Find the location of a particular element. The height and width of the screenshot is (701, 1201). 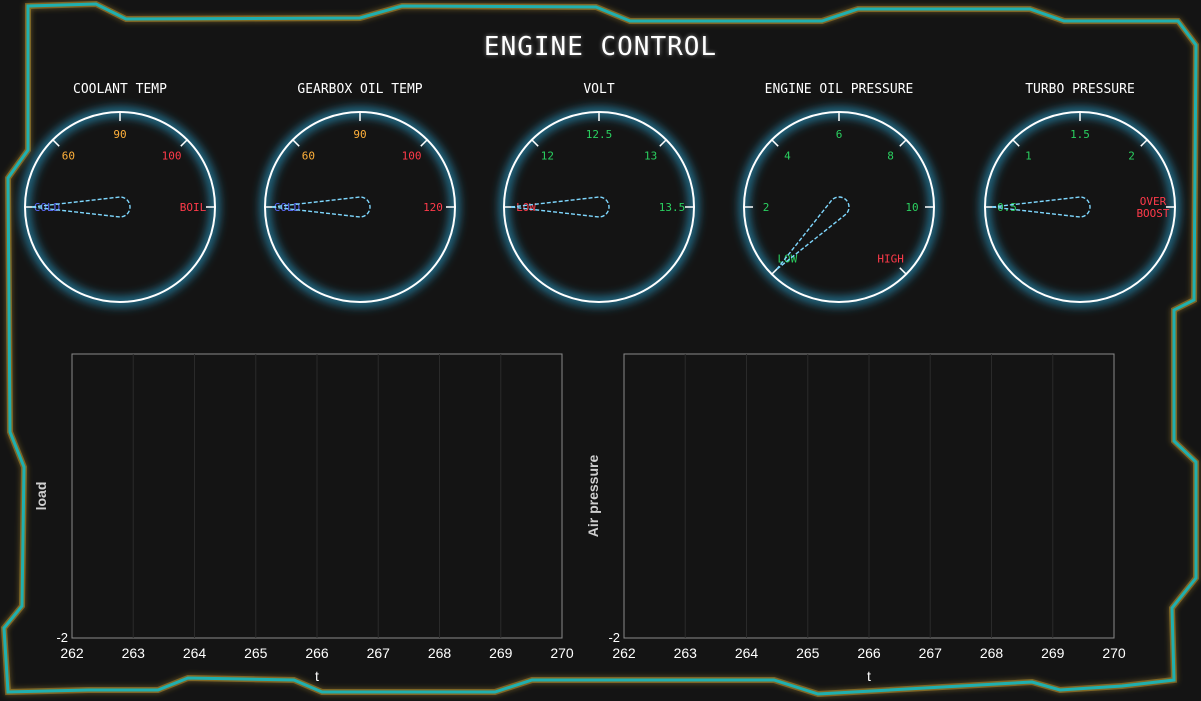

y-axis-label: load is located at coordinates (41, 496).